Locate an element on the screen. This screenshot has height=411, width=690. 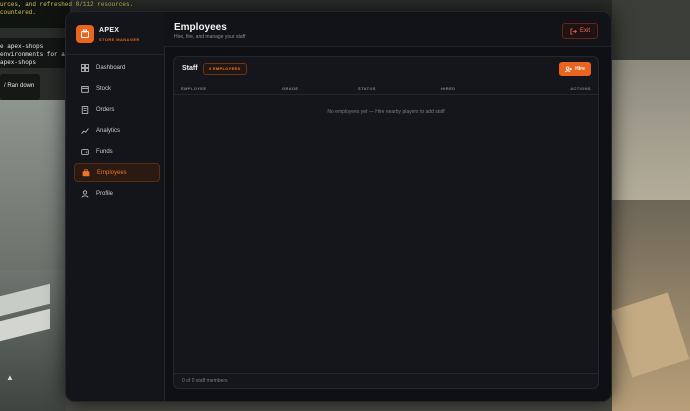
sidebar-item-orders: Orders is located at coordinates (117, 109).